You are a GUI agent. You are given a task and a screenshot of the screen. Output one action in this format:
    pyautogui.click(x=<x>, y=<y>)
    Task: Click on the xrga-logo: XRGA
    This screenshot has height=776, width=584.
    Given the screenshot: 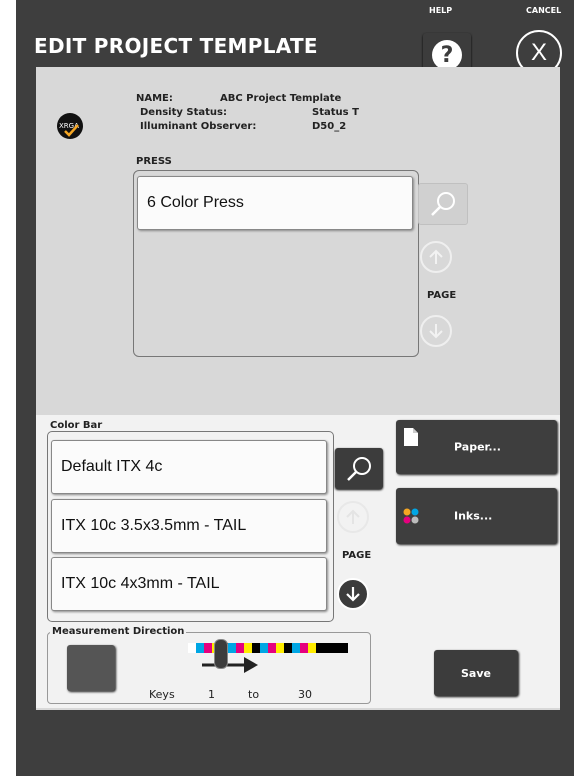 What is the action you would take?
    pyautogui.click(x=70, y=126)
    